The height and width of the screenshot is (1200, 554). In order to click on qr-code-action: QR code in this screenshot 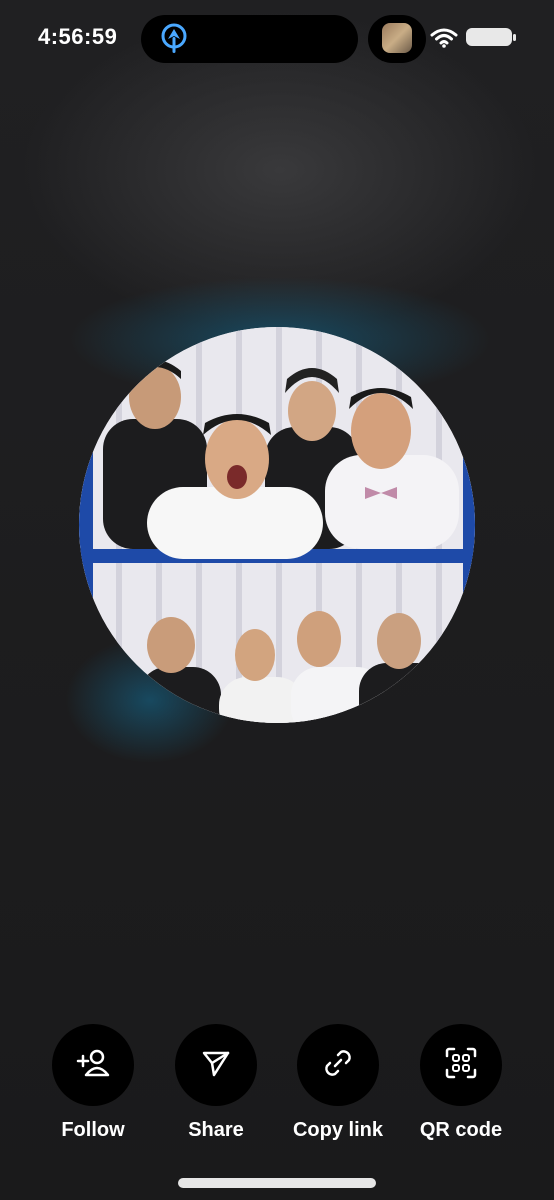, I will do `click(461, 1083)`.